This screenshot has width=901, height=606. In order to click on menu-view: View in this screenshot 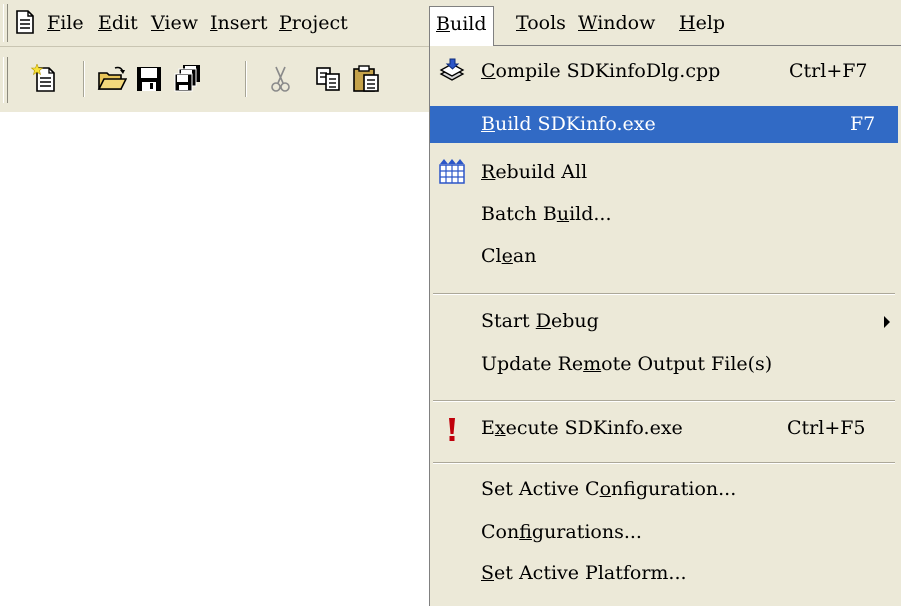, I will do `click(174, 23)`.